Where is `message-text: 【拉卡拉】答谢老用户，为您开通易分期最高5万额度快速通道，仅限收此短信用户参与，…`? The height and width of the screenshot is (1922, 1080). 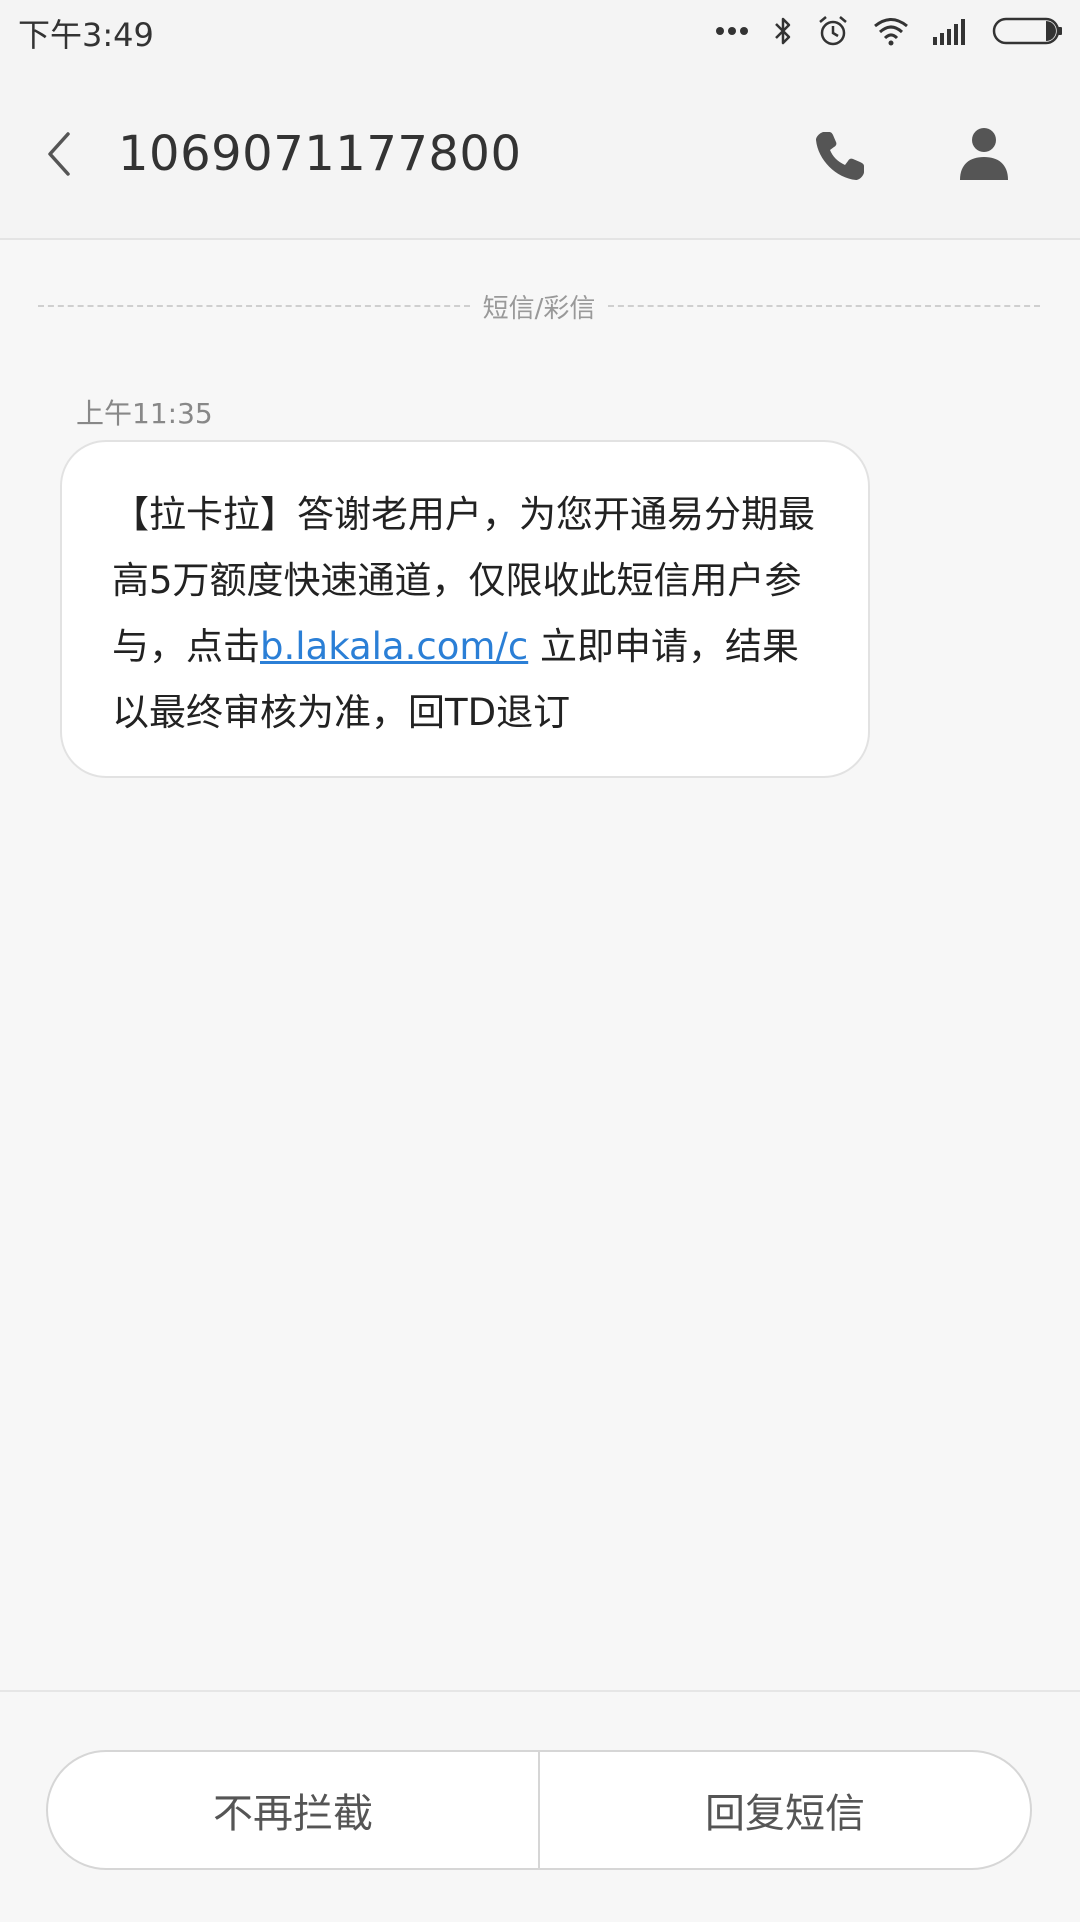
message-text: 【拉卡拉】答谢老用户，为您开通易分期最高5万额度快速通道，仅限收此短信用户参与，… is located at coordinates (470, 614).